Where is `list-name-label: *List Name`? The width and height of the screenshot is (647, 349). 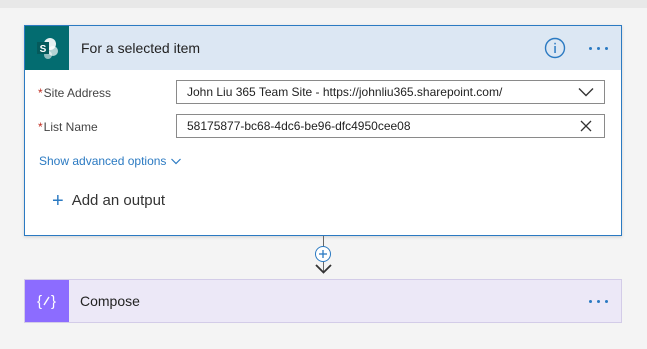 list-name-label: *List Name is located at coordinates (68, 127).